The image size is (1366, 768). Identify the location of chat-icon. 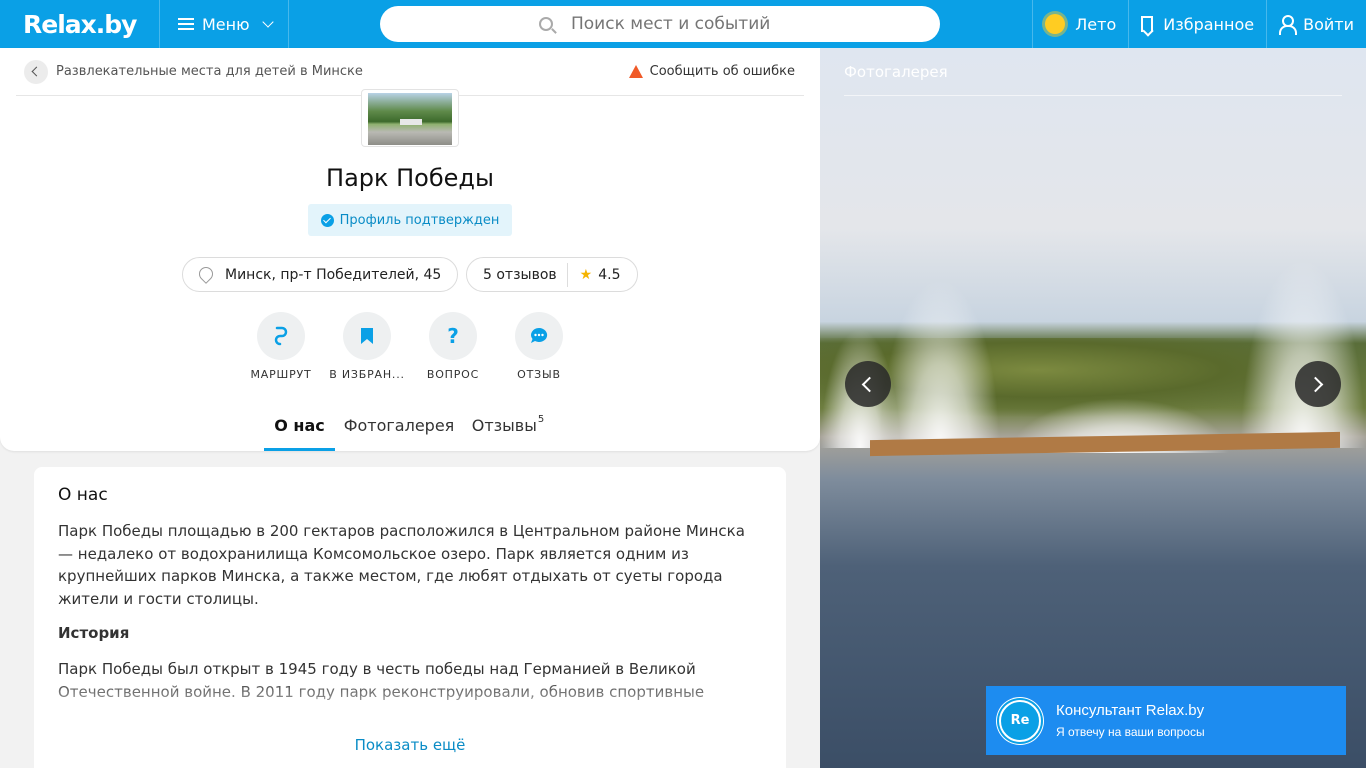
(539, 336).